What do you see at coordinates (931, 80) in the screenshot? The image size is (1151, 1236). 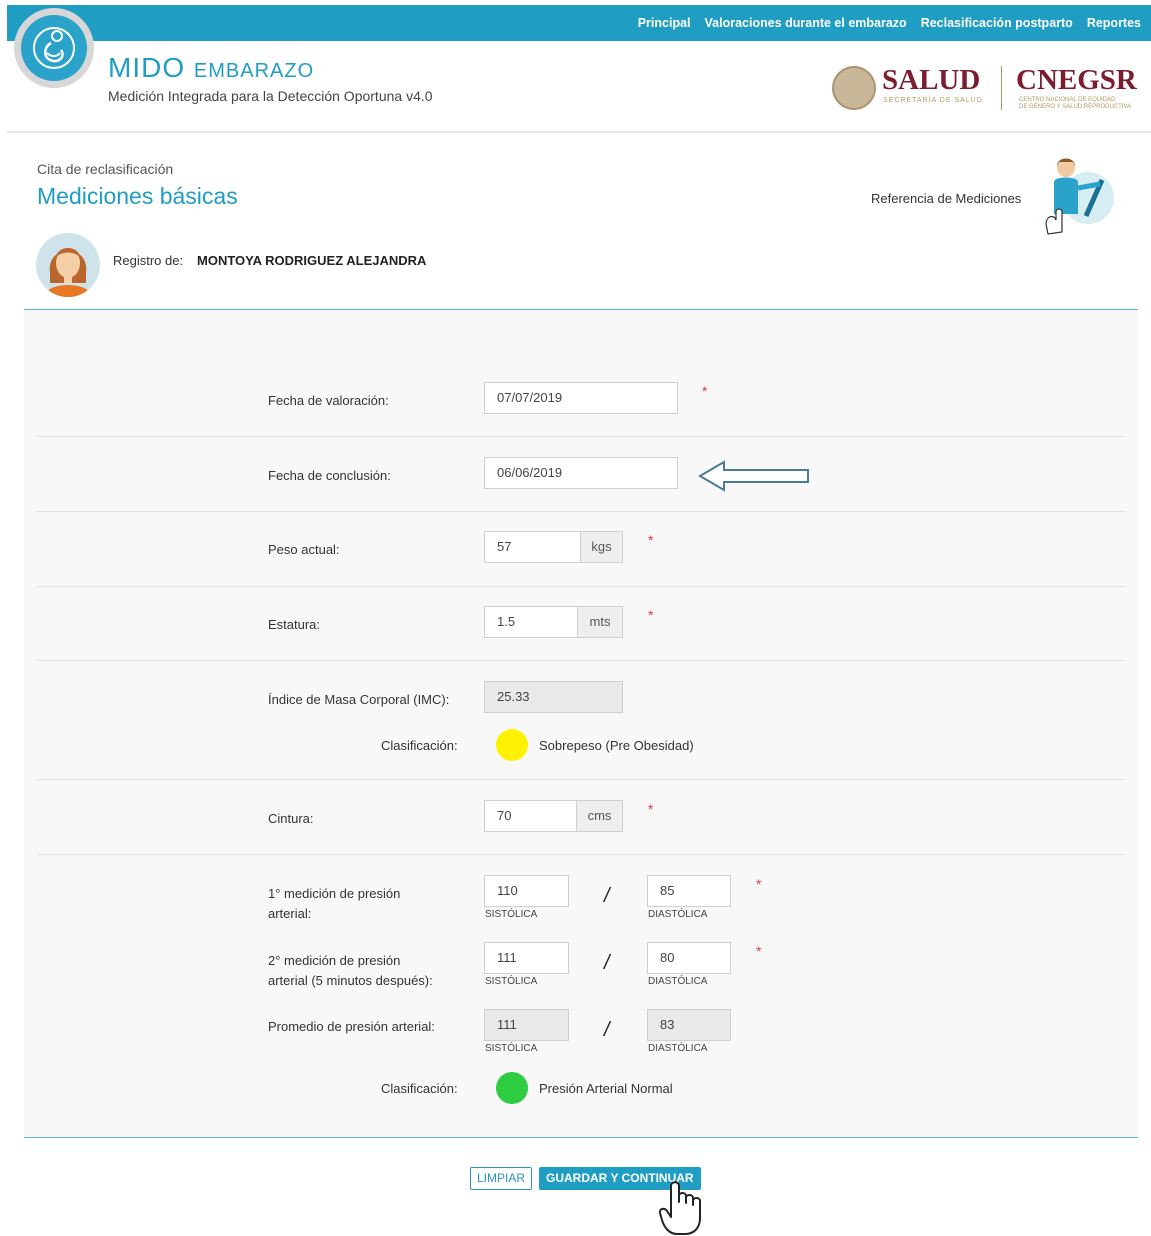 I see `salud-logo: SALUD` at bounding box center [931, 80].